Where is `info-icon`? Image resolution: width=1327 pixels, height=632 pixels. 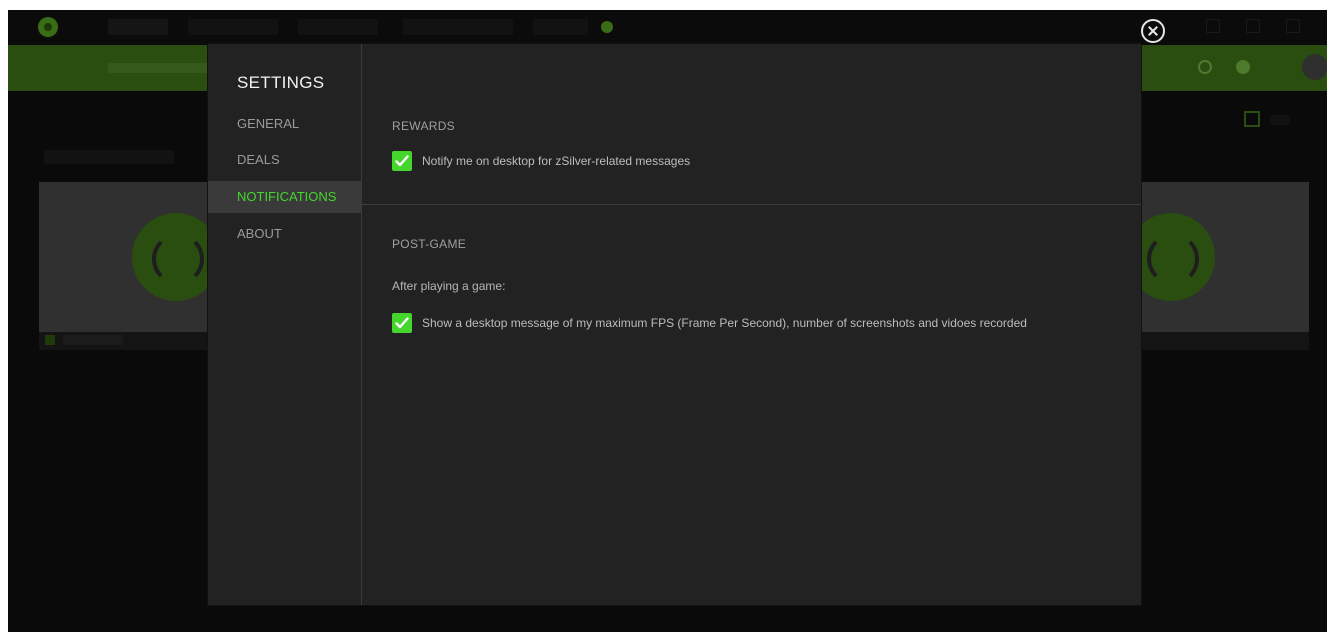
info-icon is located at coordinates (1243, 67).